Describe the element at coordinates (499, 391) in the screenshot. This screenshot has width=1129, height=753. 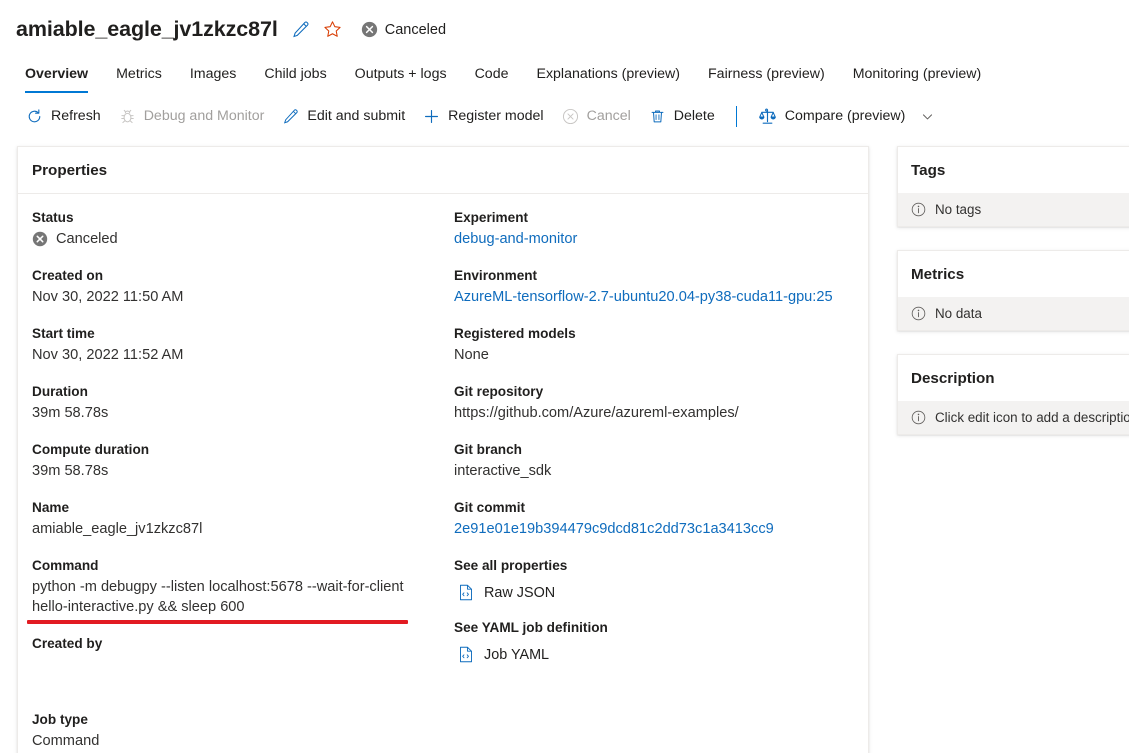
I see `field-label: Git repository` at that location.